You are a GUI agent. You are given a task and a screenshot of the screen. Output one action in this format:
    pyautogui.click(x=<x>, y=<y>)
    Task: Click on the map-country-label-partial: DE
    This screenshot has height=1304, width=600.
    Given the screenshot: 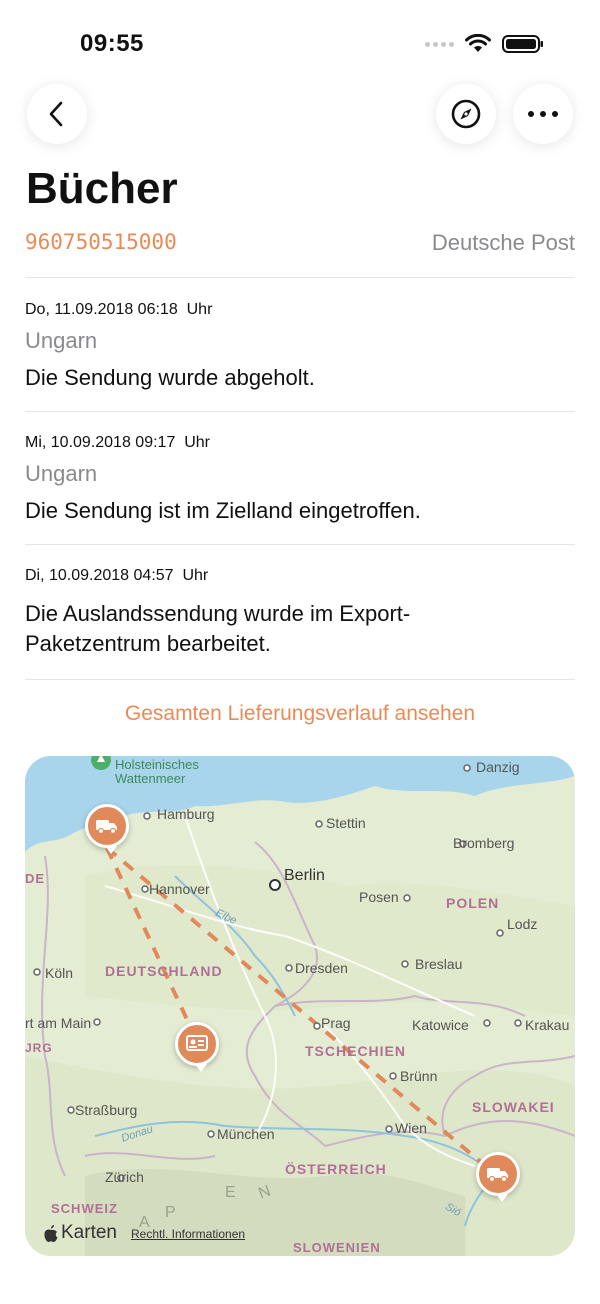 What is the action you would take?
    pyautogui.click(x=35, y=878)
    